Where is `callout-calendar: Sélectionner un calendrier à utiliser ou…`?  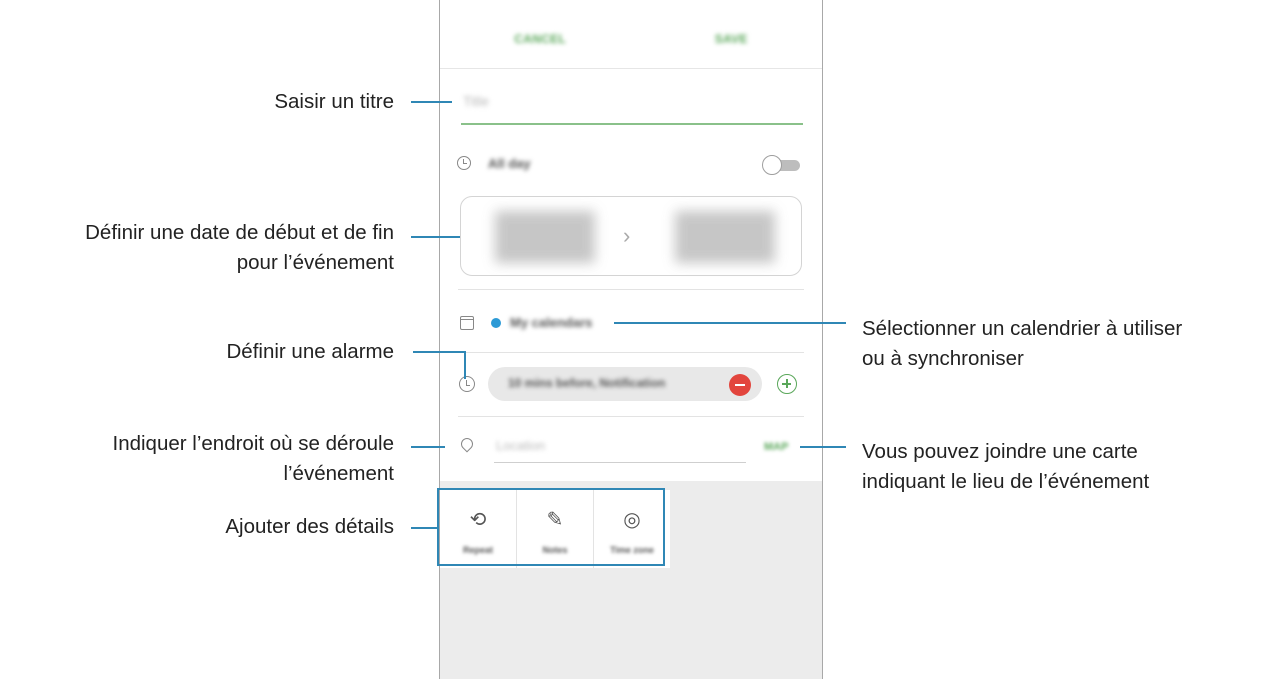 callout-calendar: Sélectionner un calendrier à utiliser ou… is located at coordinates (1022, 344).